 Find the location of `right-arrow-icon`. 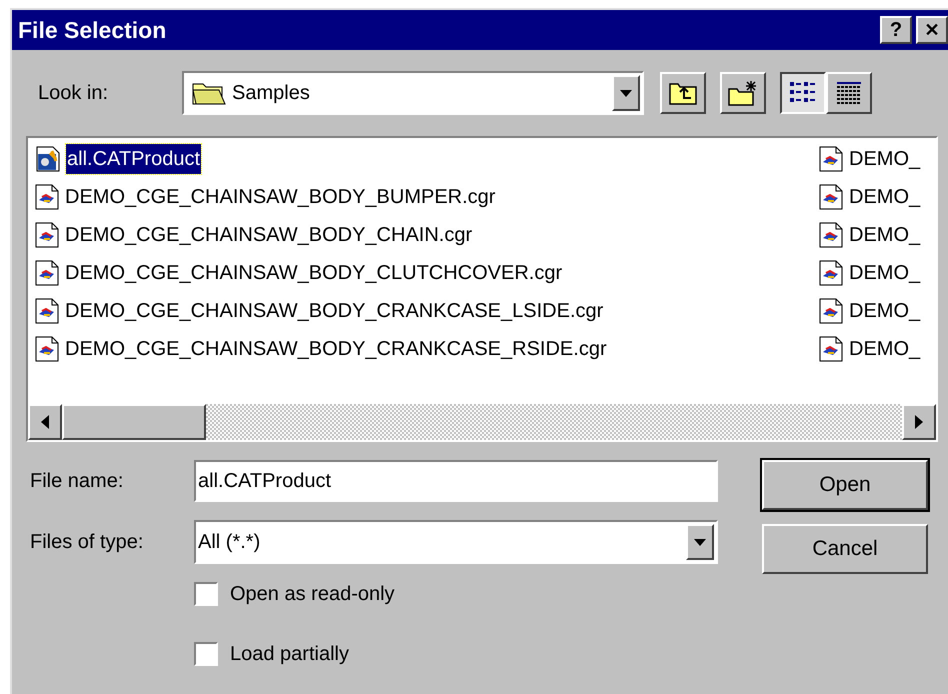

right-arrow-icon is located at coordinates (919, 422).